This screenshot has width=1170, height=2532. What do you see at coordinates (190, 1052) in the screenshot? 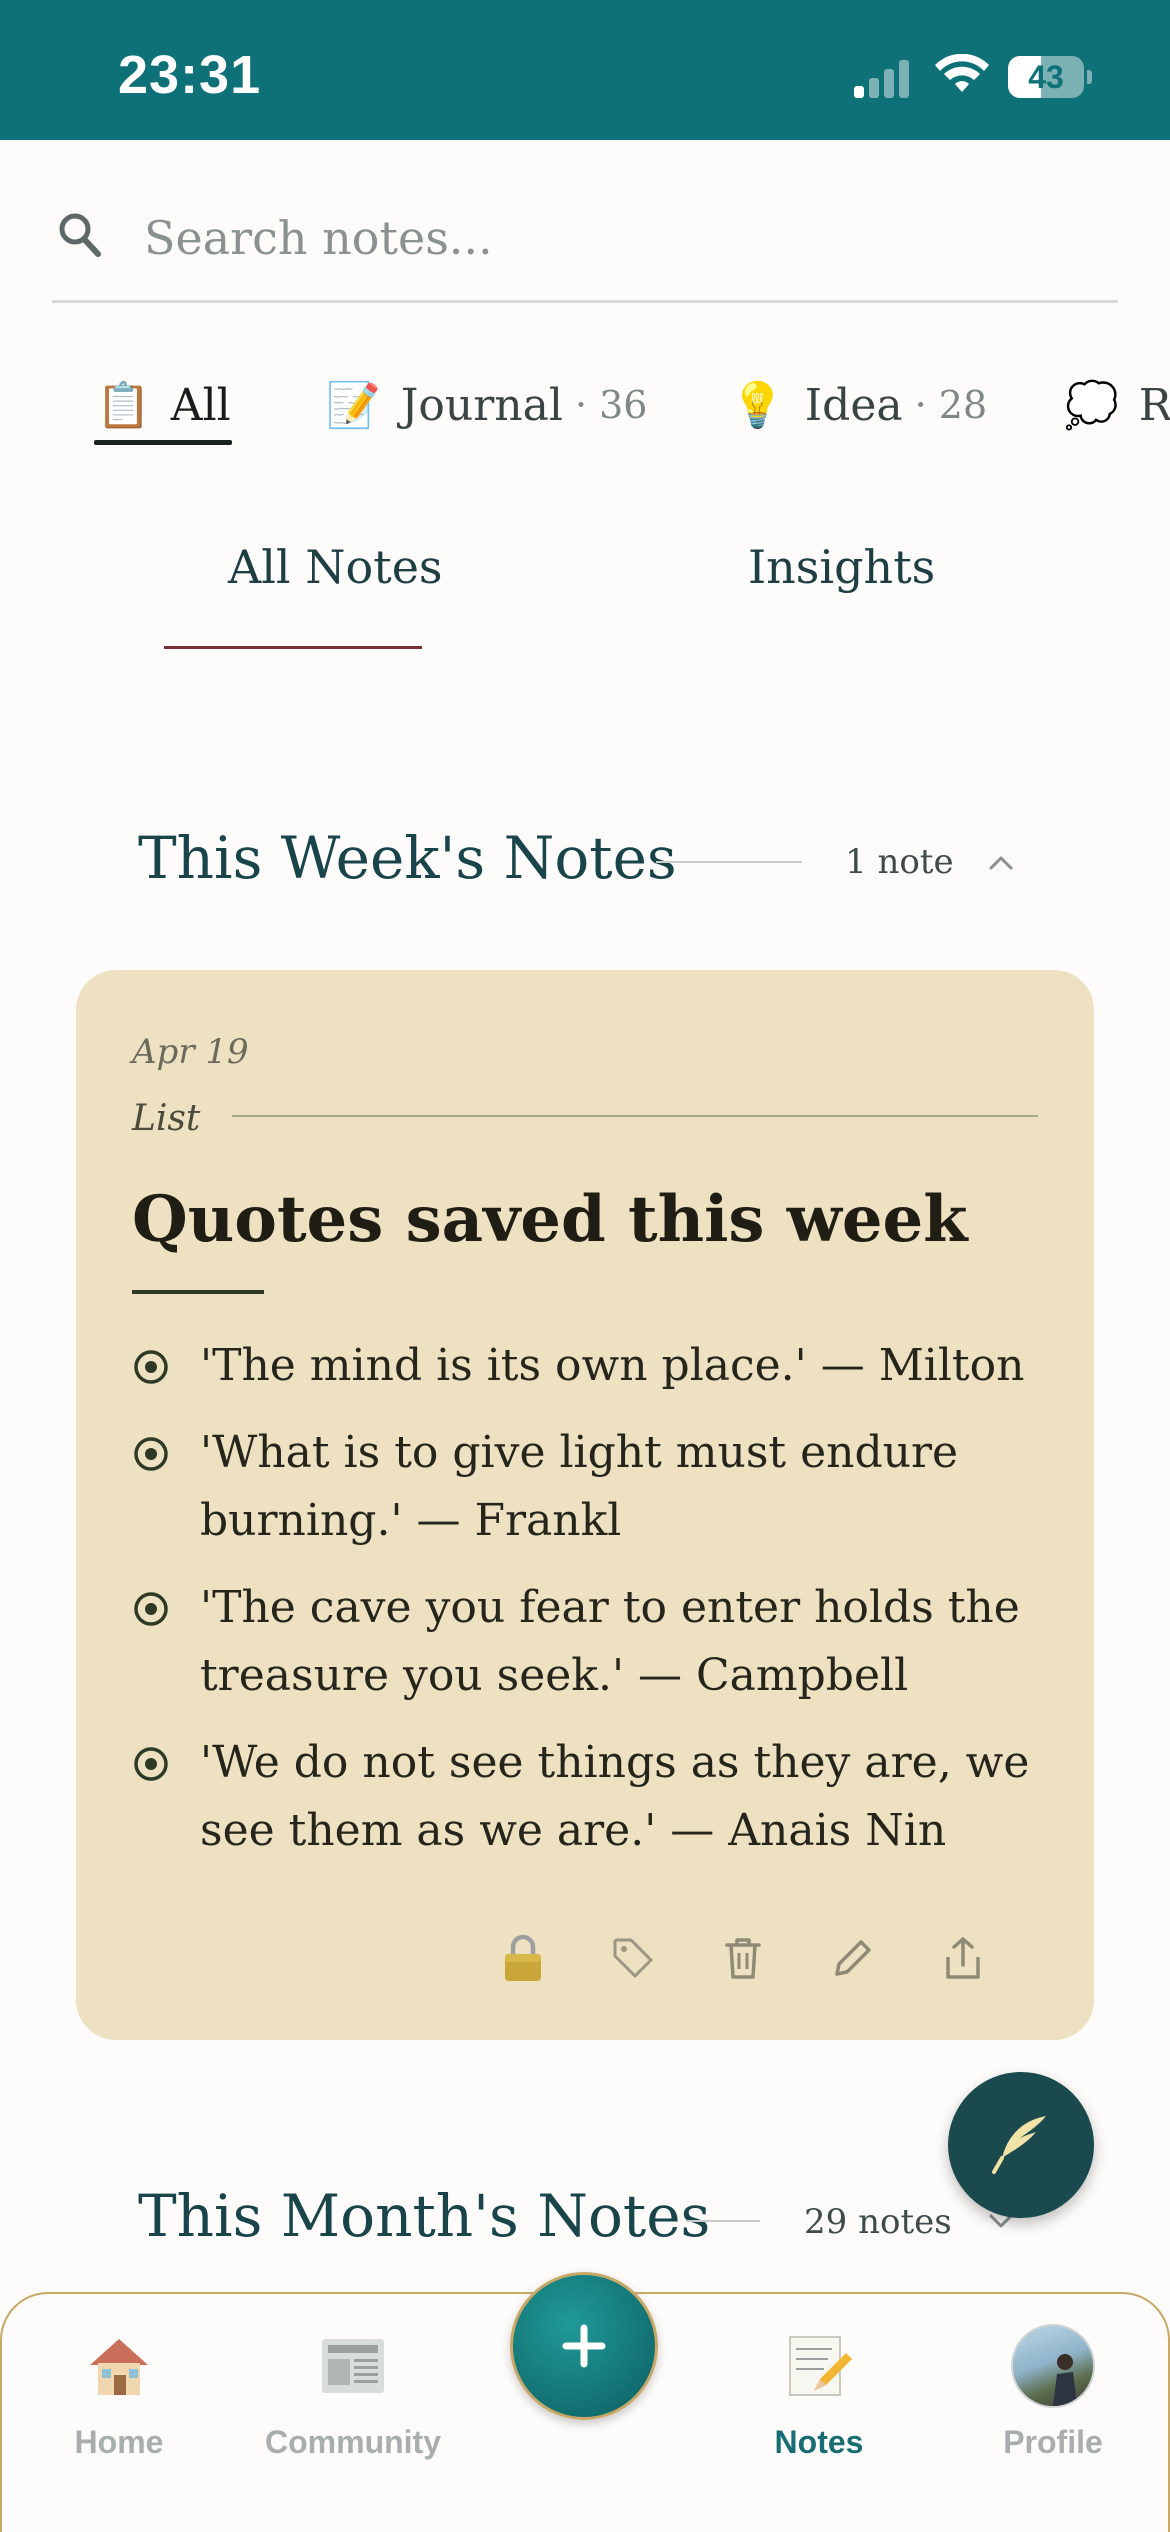
I see `note-date: Apr 19` at bounding box center [190, 1052].